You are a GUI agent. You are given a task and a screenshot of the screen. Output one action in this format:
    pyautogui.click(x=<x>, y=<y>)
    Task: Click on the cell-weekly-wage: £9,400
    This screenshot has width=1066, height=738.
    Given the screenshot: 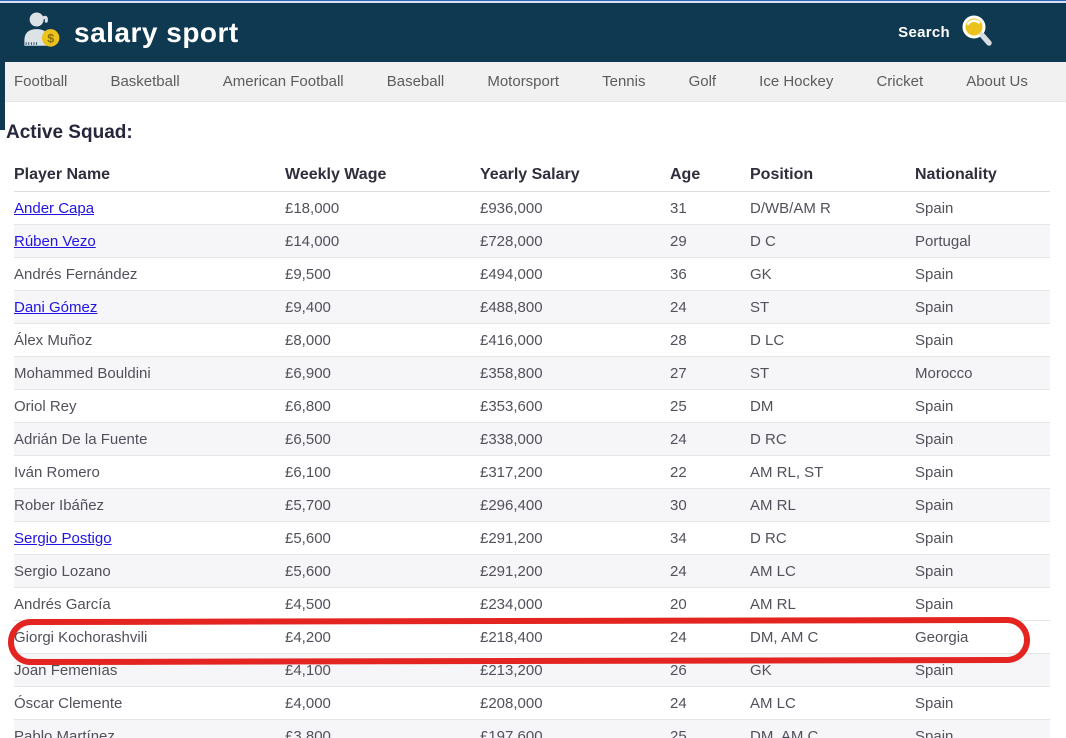 What is the action you would take?
    pyautogui.click(x=308, y=307)
    